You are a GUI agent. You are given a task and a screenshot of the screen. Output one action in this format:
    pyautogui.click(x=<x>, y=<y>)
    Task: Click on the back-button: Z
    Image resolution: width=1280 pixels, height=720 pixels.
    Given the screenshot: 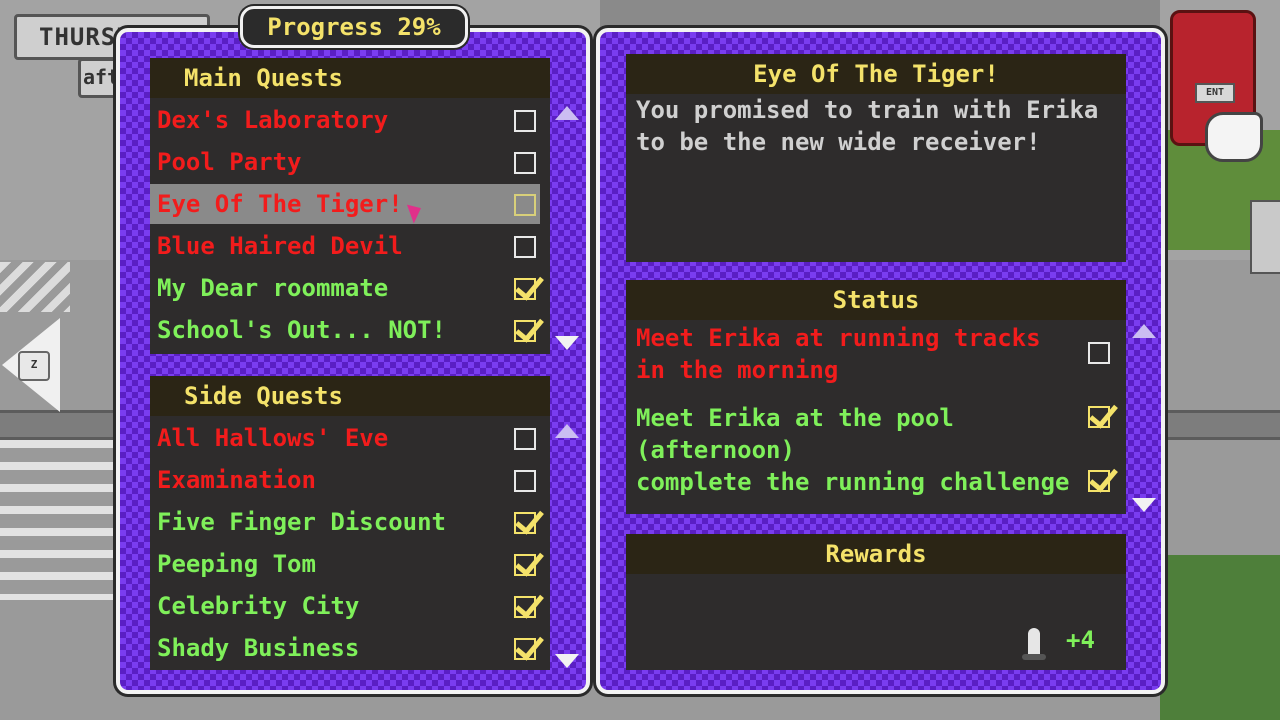 What is the action you would take?
    pyautogui.click(x=31, y=365)
    